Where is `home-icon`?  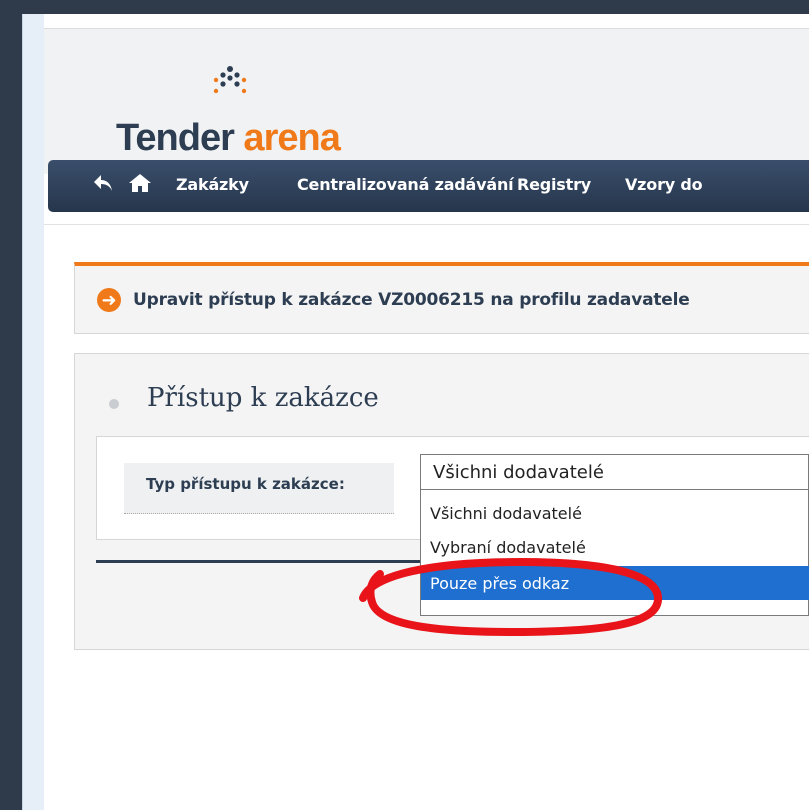 home-icon is located at coordinates (140, 186).